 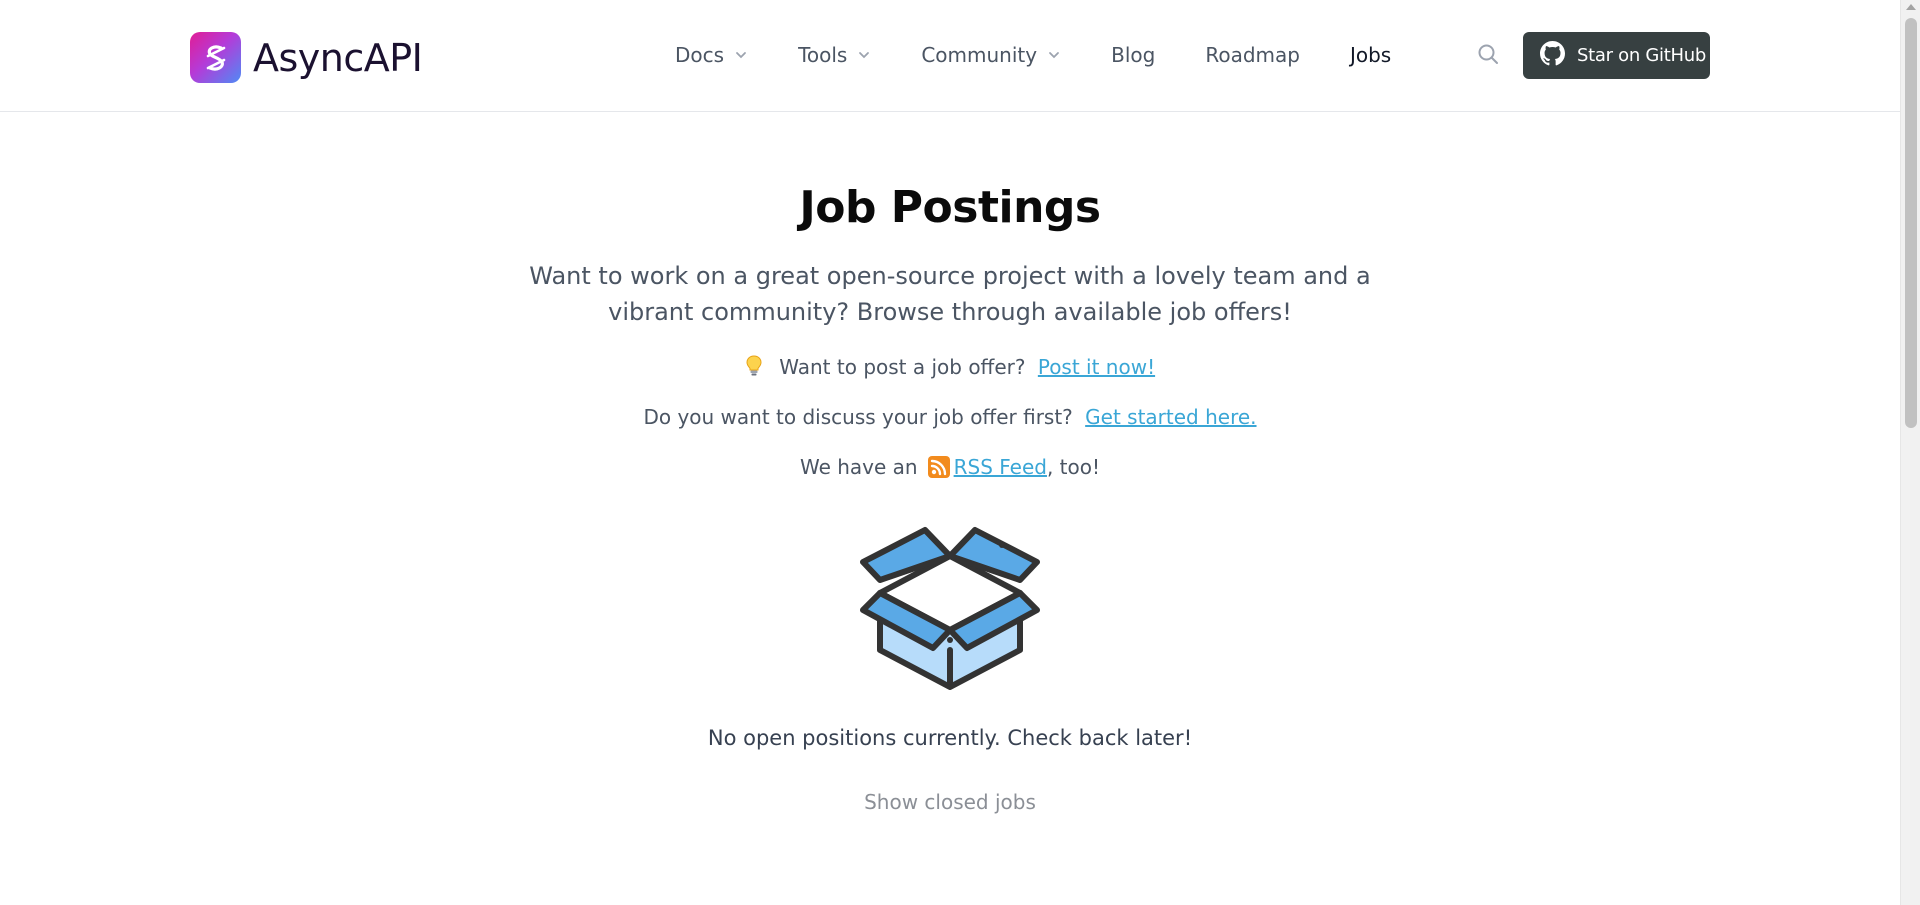 I want to click on nav-docs-label: Docs, so click(x=700, y=55).